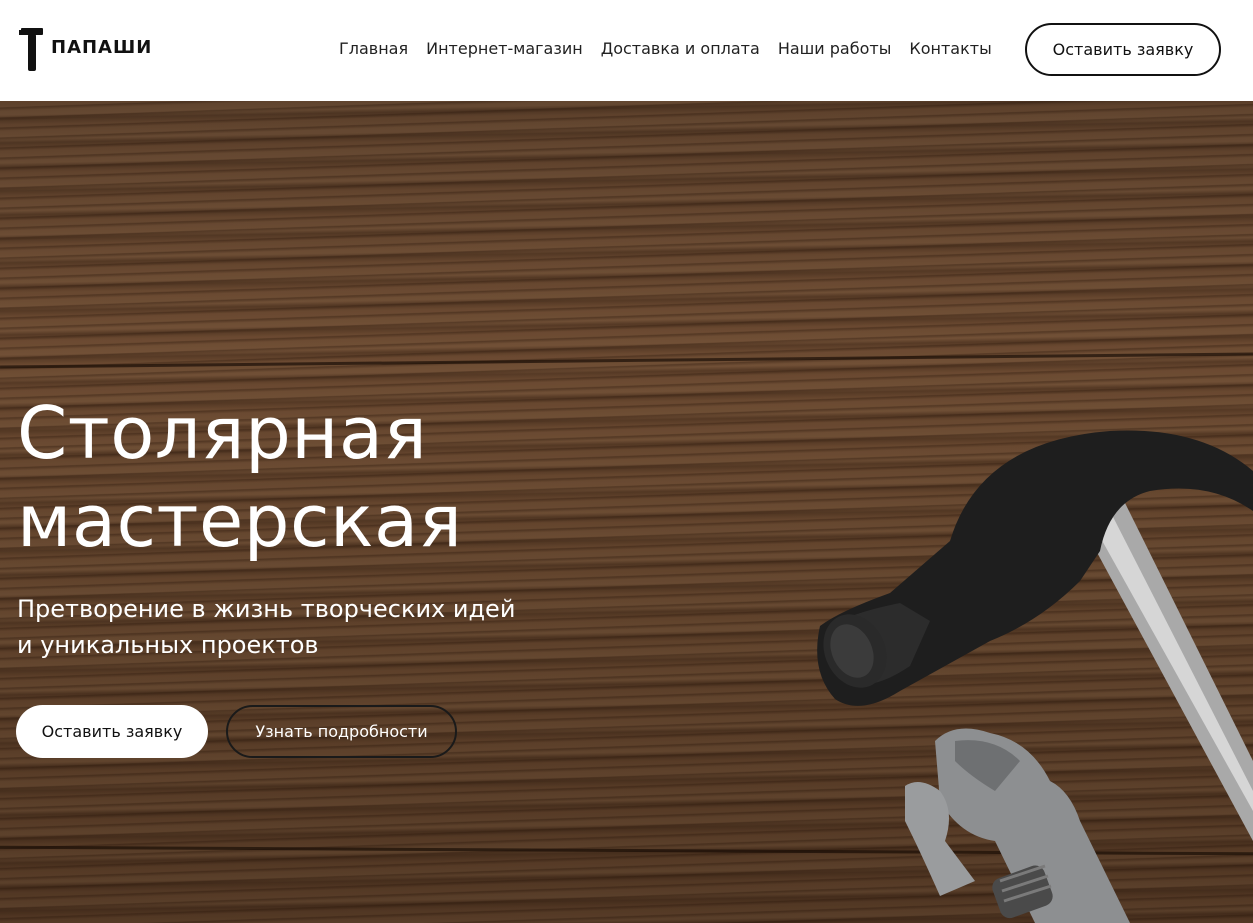 This screenshot has height=923, width=1253. What do you see at coordinates (1017, 825) in the screenshot?
I see `wrench-icon` at bounding box center [1017, 825].